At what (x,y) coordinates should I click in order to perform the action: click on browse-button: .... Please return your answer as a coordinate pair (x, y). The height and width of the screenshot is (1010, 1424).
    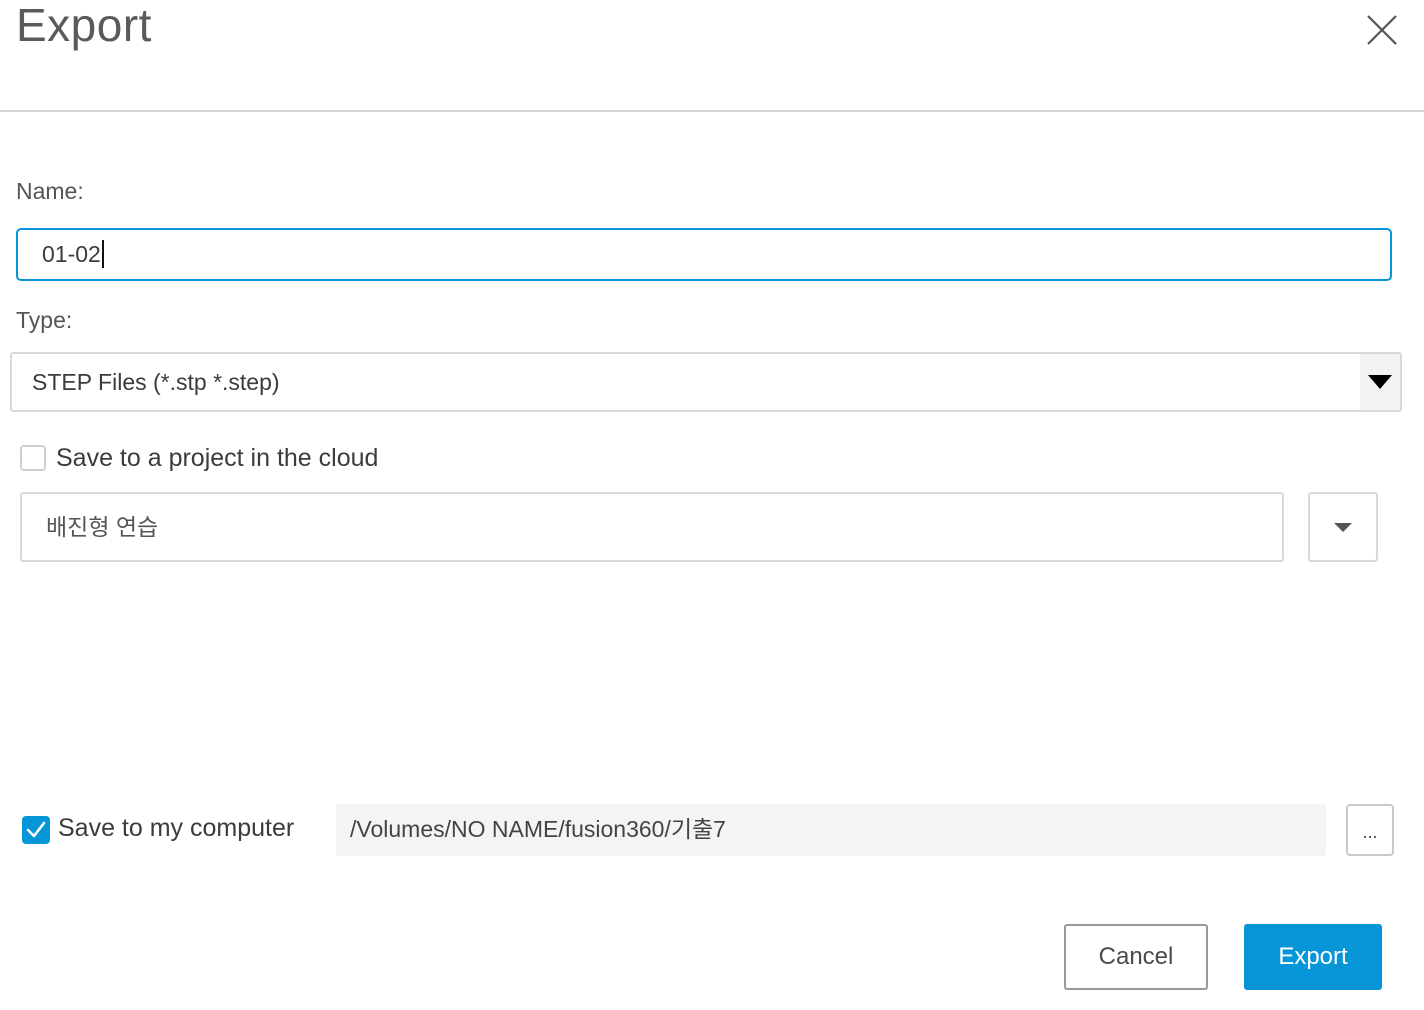
    Looking at the image, I should click on (1370, 830).